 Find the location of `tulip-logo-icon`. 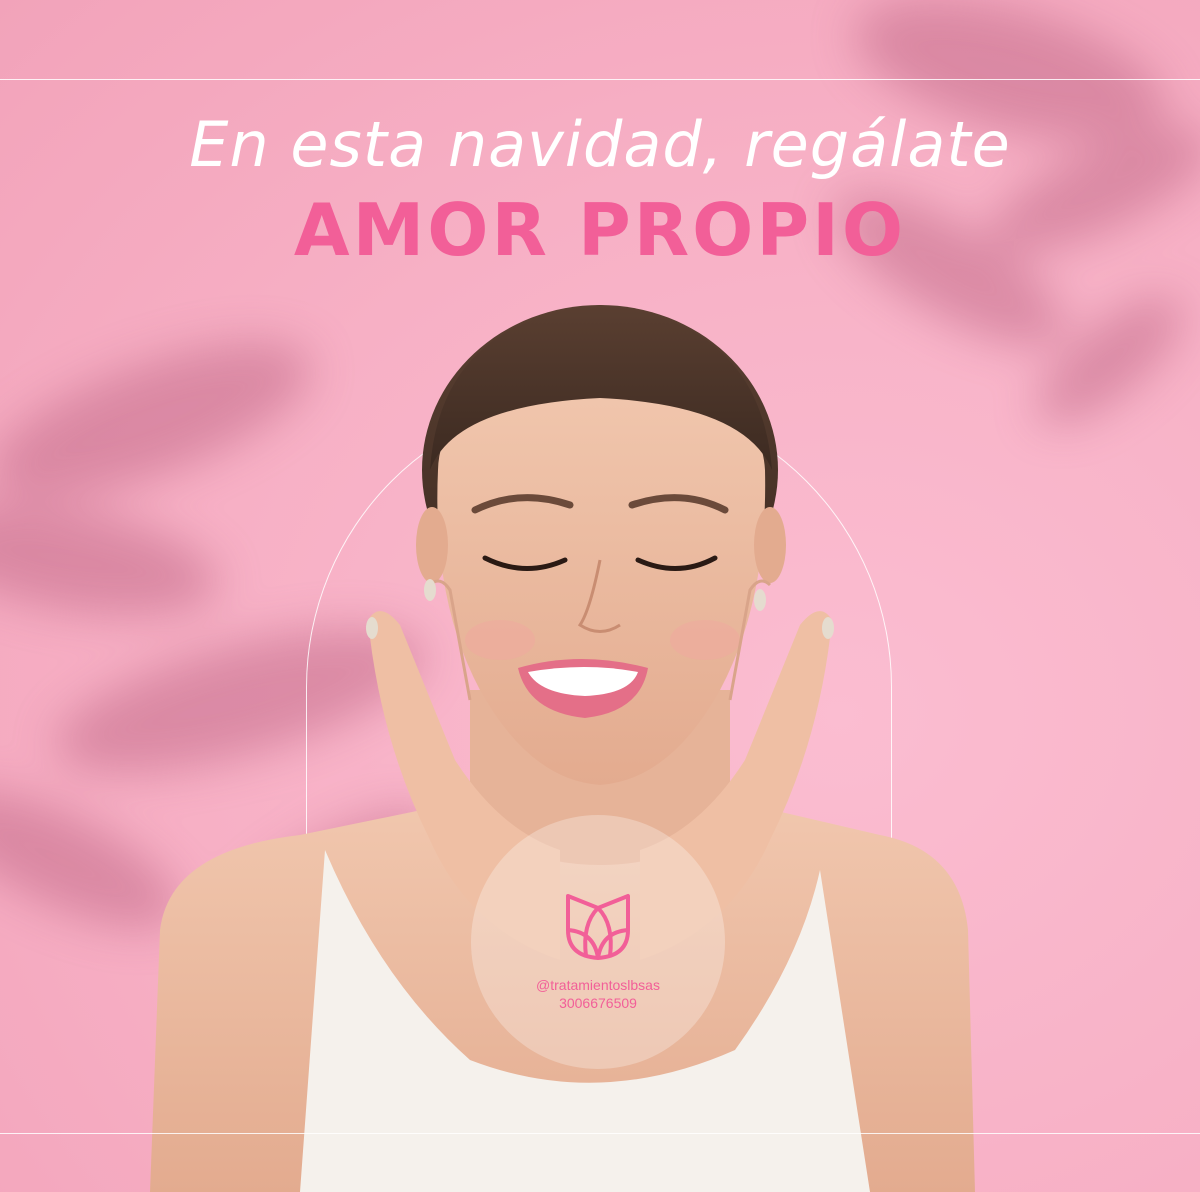

tulip-logo-icon is located at coordinates (598, 927).